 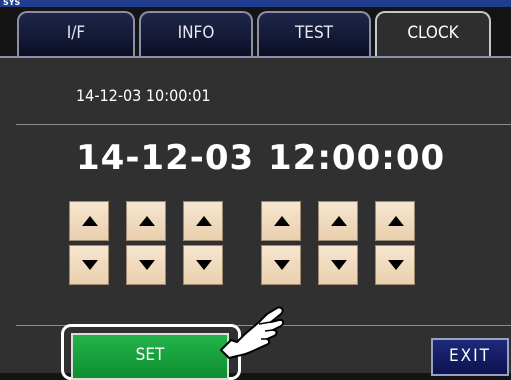 I want to click on hour-up-button, so click(x=281, y=221).